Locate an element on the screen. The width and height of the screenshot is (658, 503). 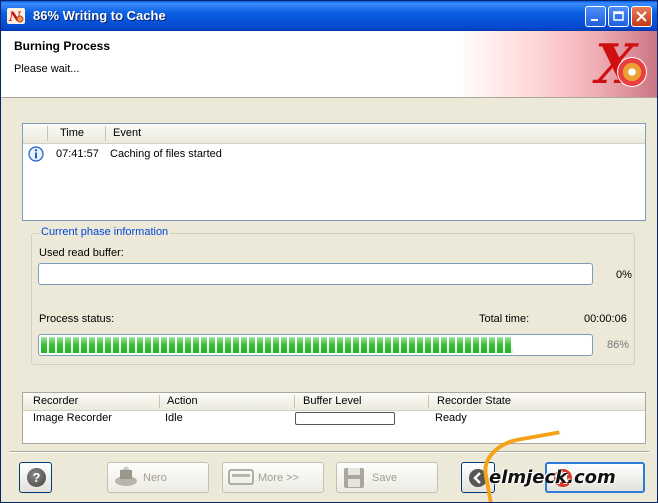
process-status-bar is located at coordinates (315, 345).